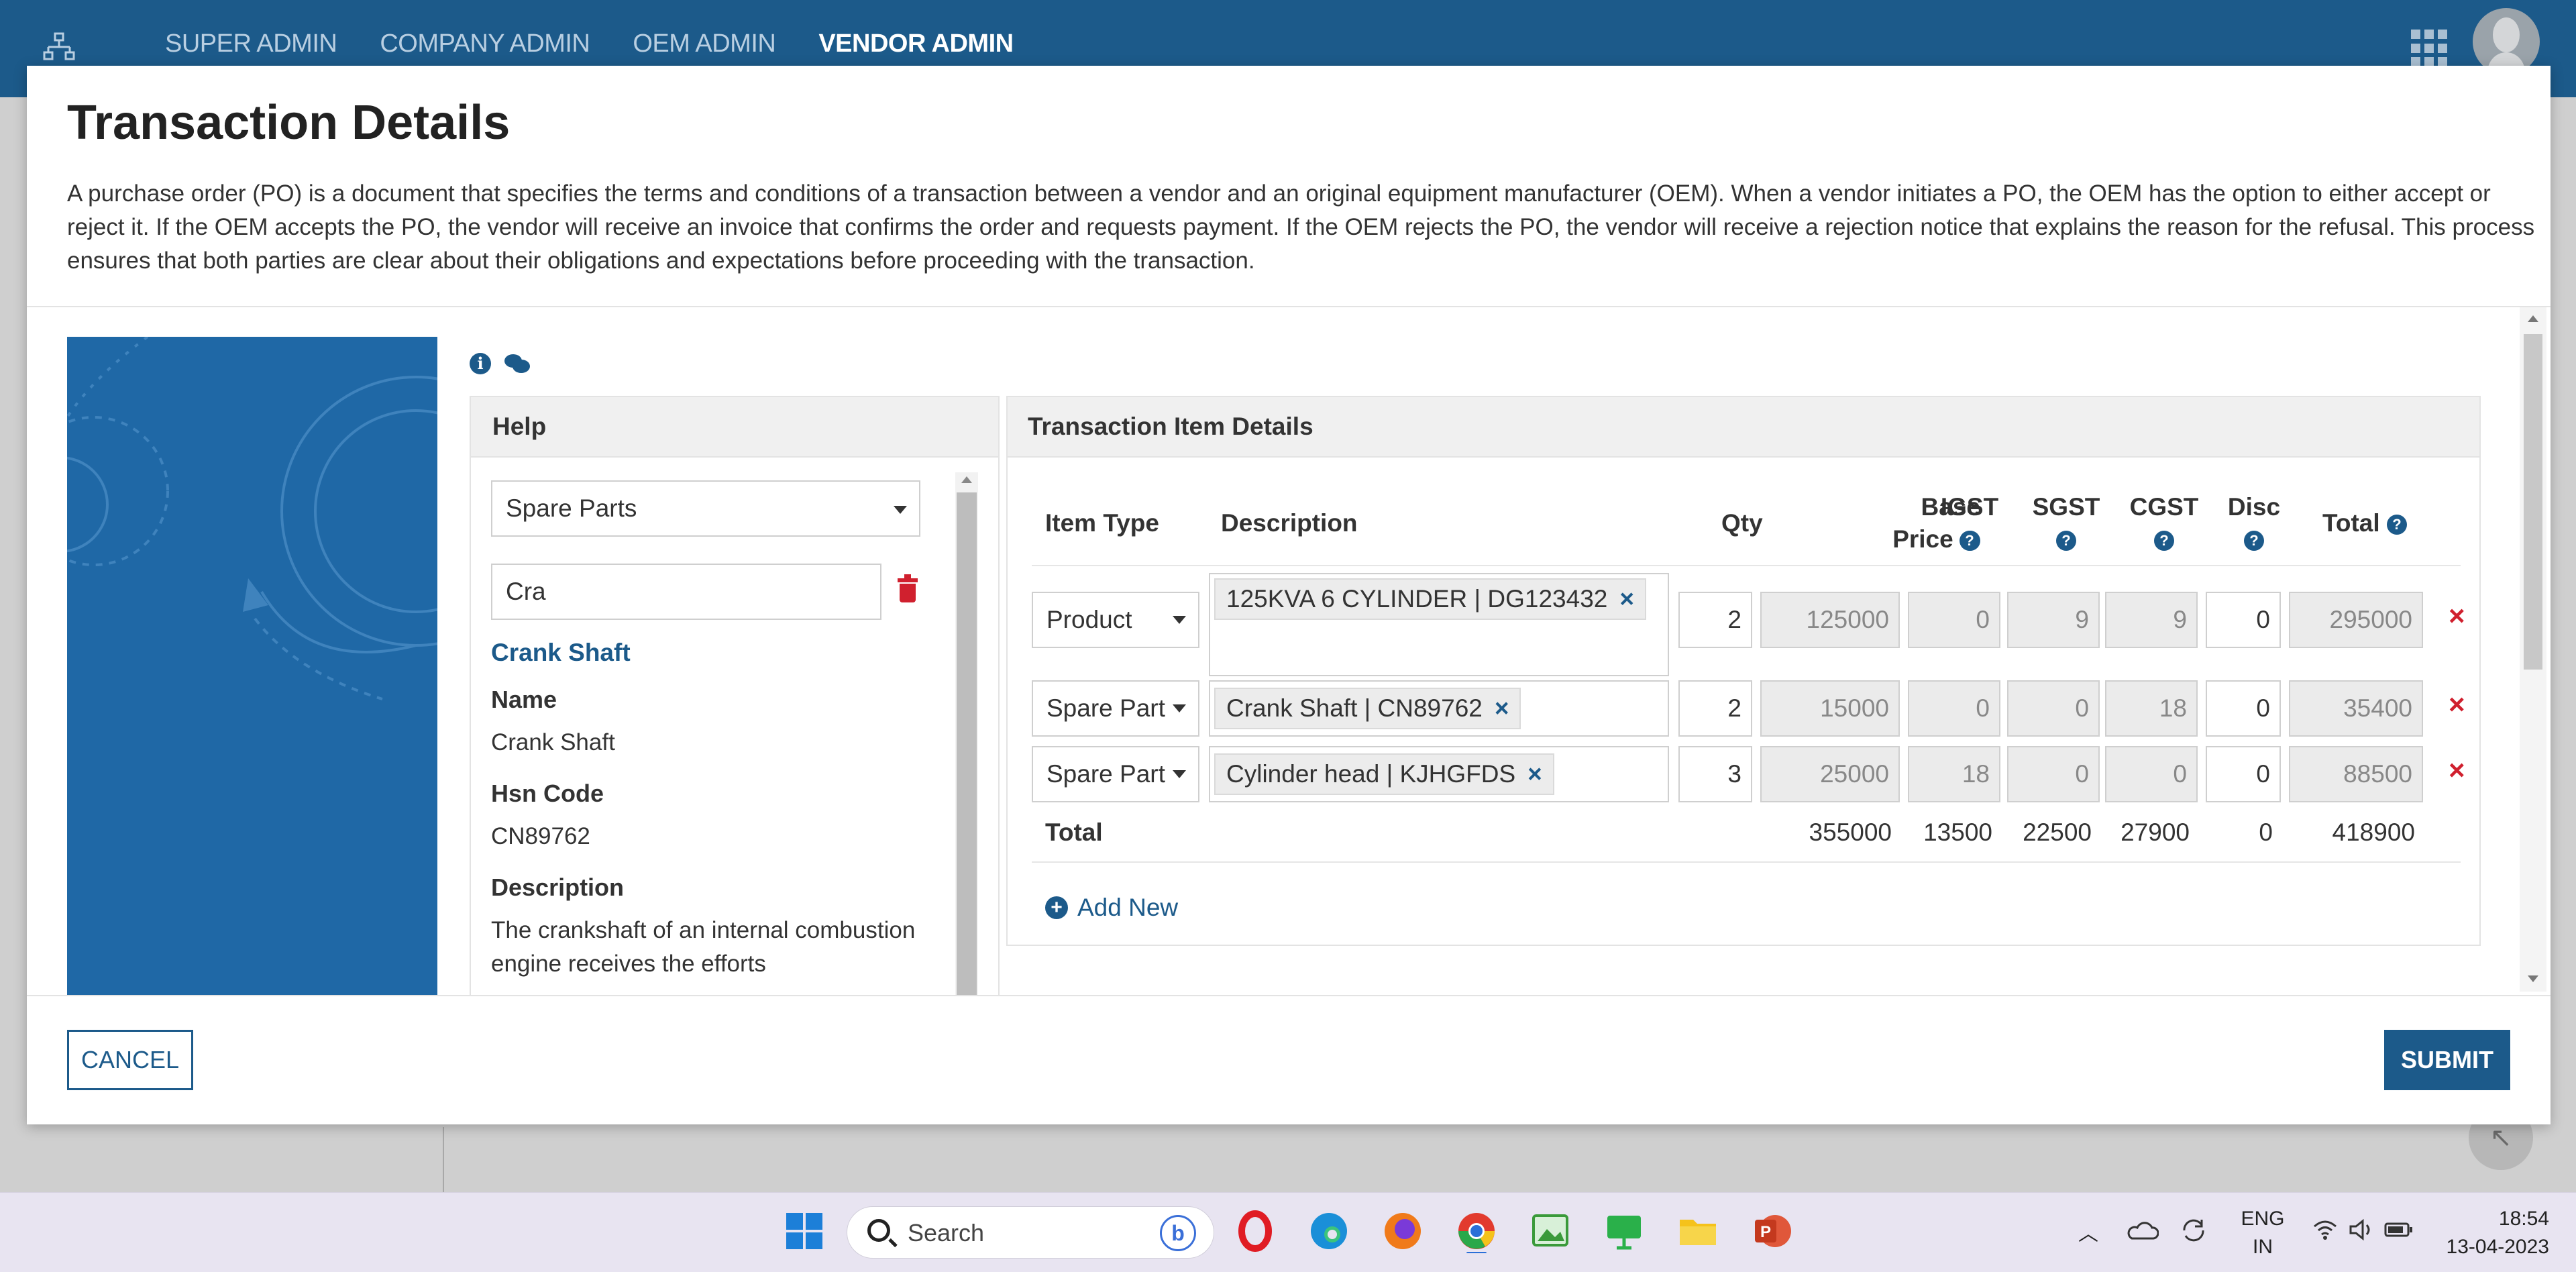 Image resolution: width=2576 pixels, height=1272 pixels. I want to click on cancel-button: CANCEL, so click(130, 1060).